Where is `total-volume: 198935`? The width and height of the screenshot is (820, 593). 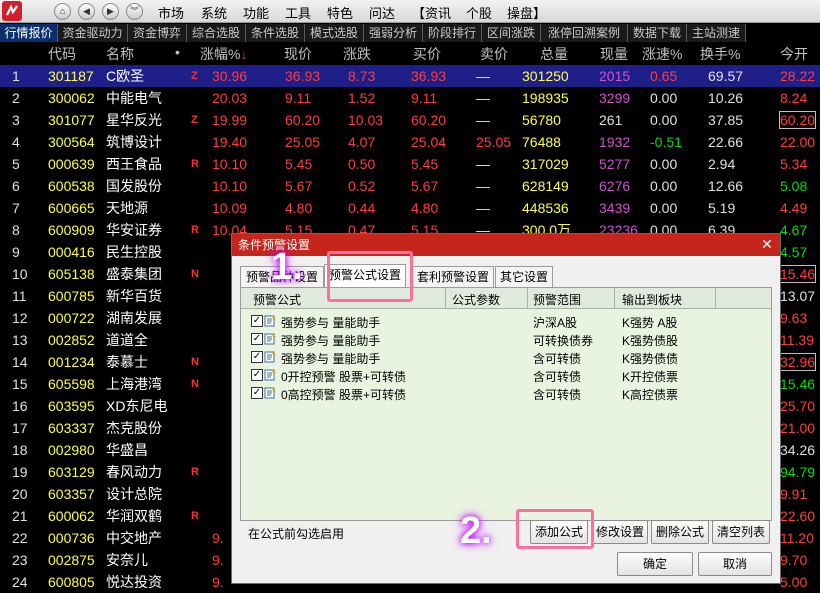
total-volume: 198935 is located at coordinates (545, 98).